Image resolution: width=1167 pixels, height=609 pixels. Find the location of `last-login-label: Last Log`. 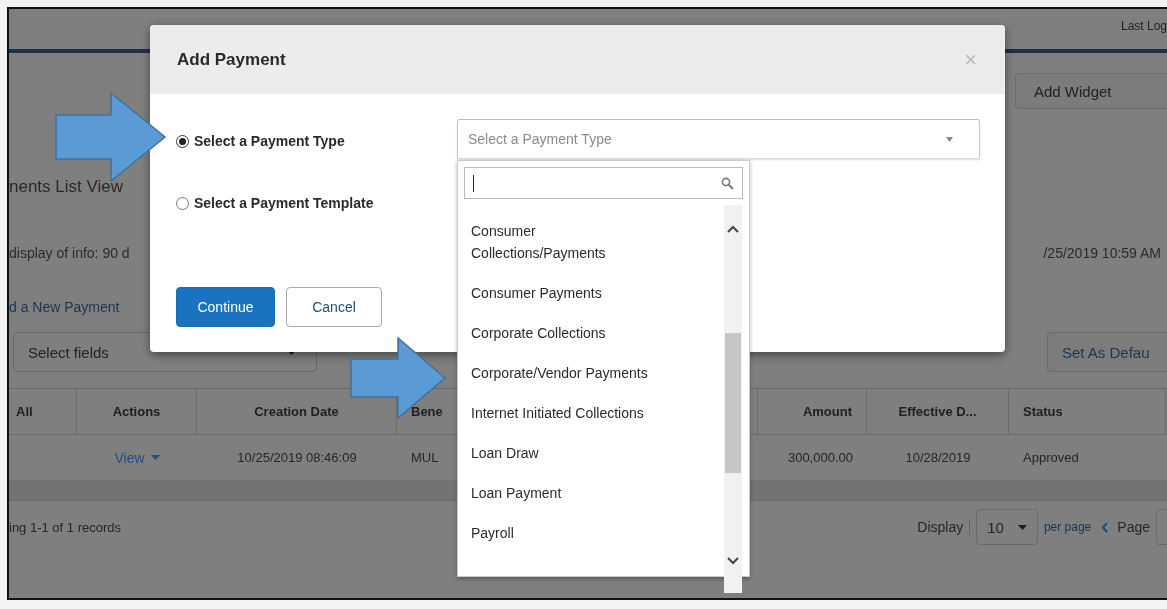

last-login-label: Last Log is located at coordinates (1143, 26).